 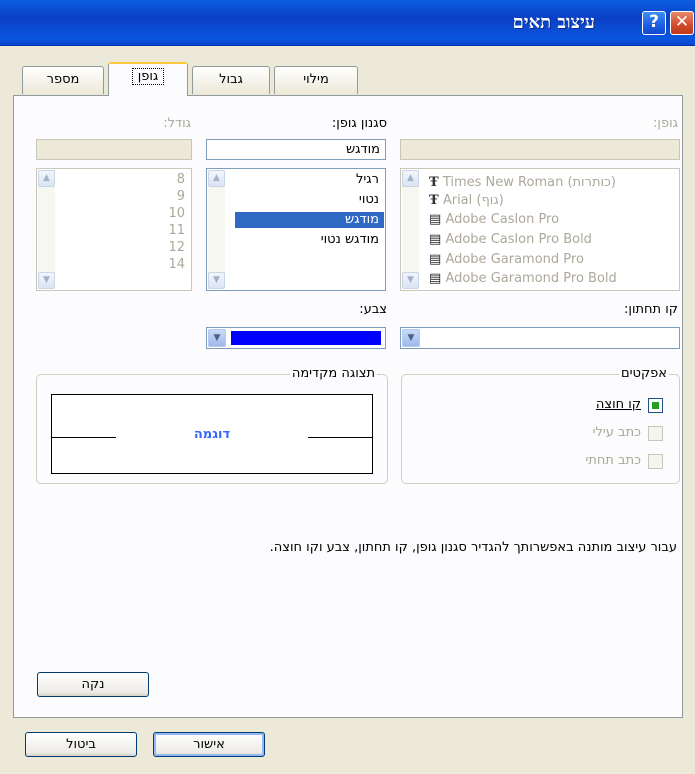 What do you see at coordinates (316, 80) in the screenshot?
I see `tab-fill: מילוי` at bounding box center [316, 80].